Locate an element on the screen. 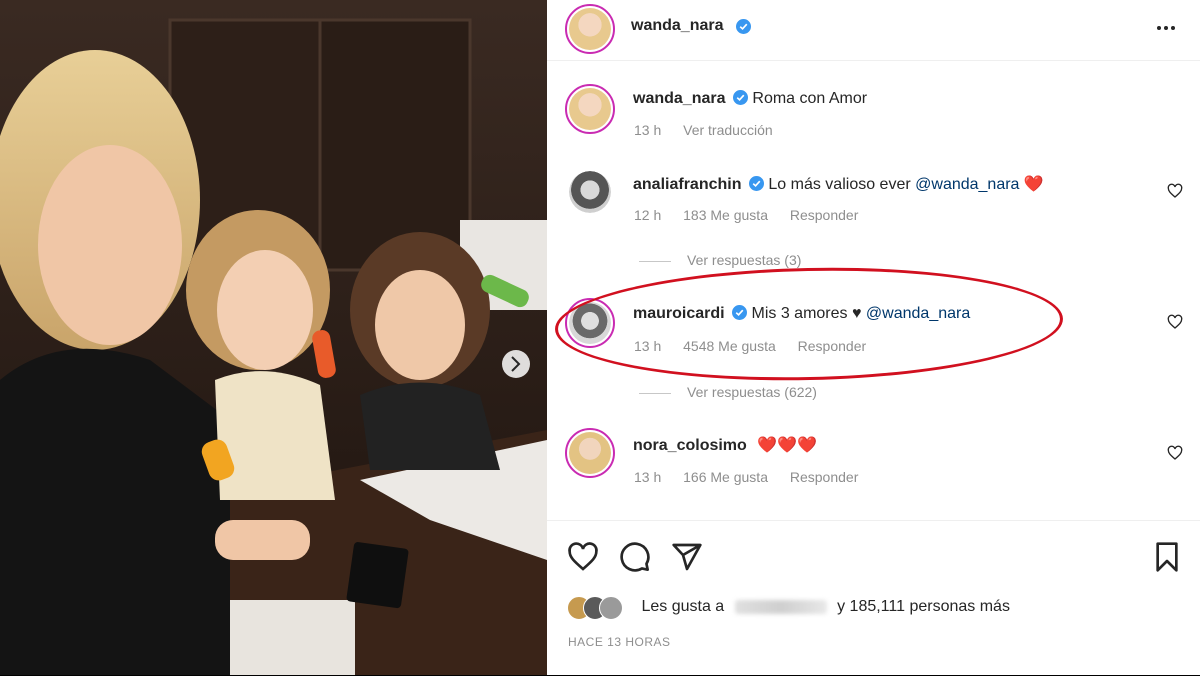  author-username: wanda_nara is located at coordinates (677, 26).